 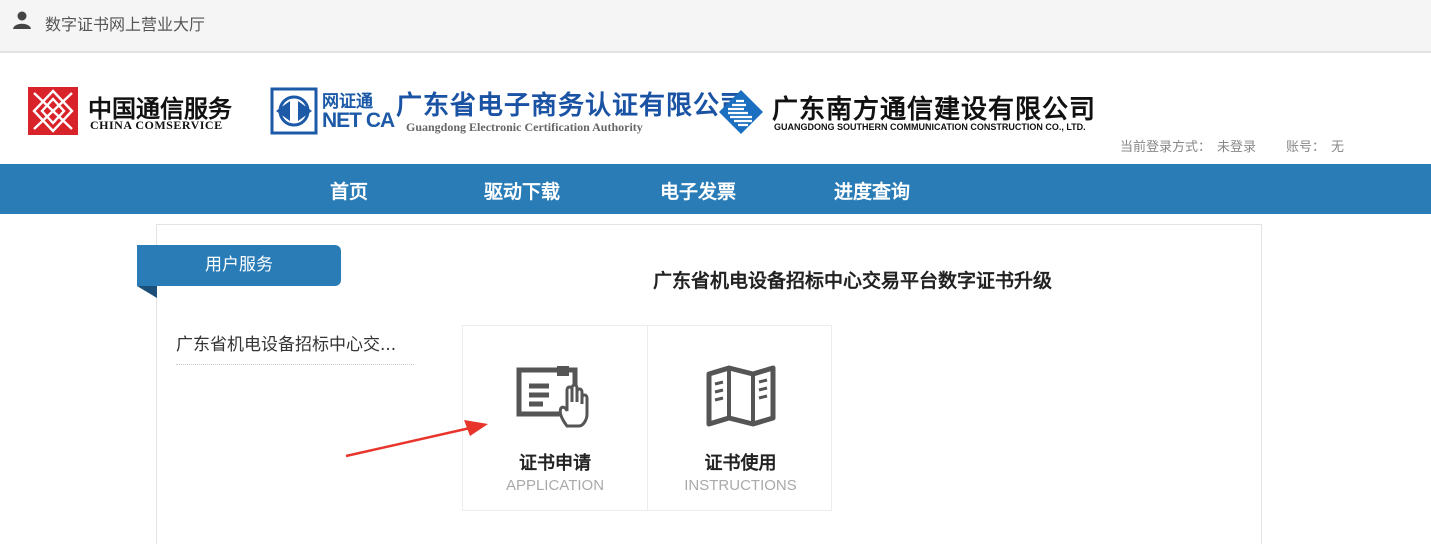 What do you see at coordinates (147, 292) in the screenshot?
I see `ribbon-fold` at bounding box center [147, 292].